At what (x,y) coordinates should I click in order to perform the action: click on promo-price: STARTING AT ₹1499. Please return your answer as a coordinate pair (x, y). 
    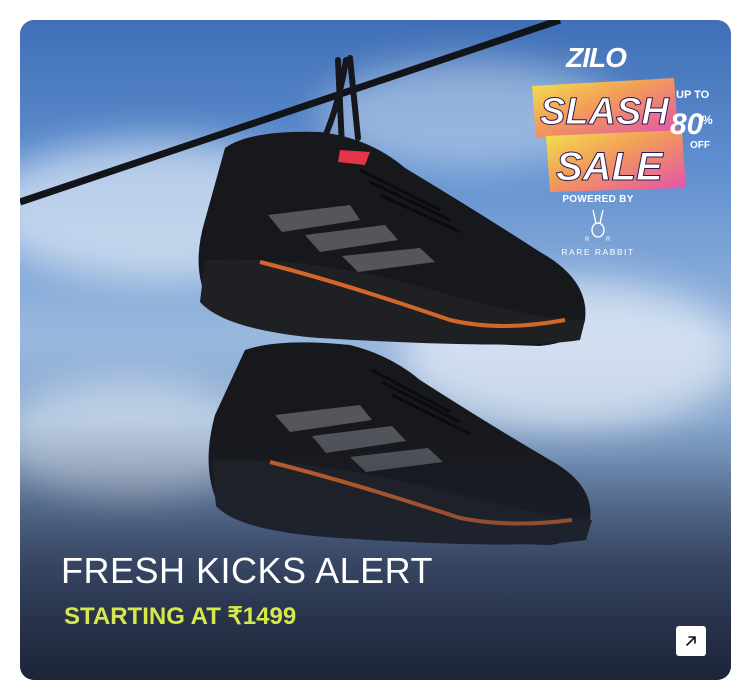
    Looking at the image, I should click on (180, 616).